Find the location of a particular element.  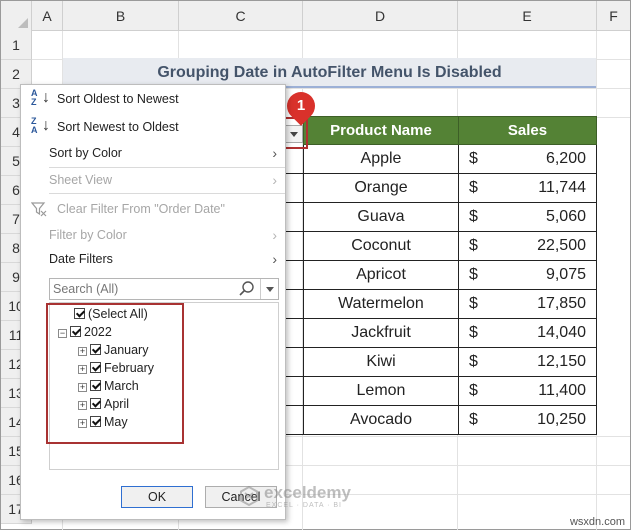

table-row: Kiwi $12,150 is located at coordinates (450, 362).